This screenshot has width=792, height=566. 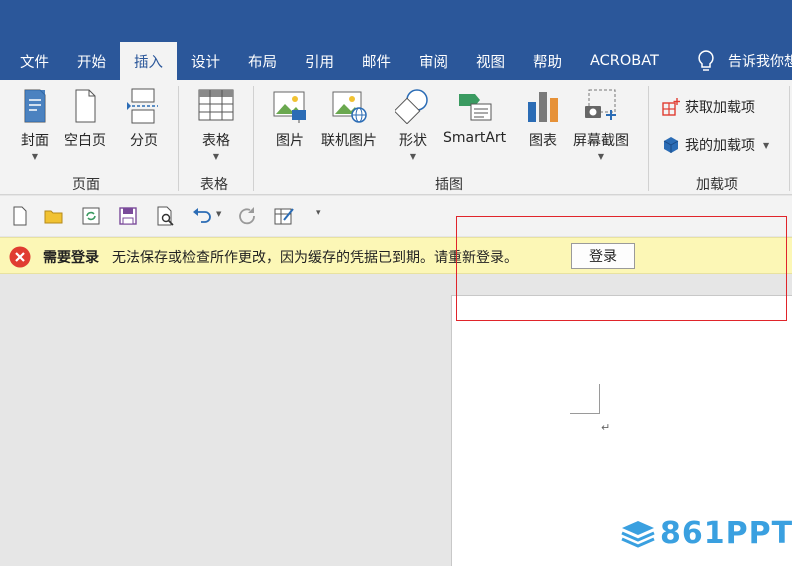 What do you see at coordinates (318, 213) in the screenshot?
I see `customize-toolbar-icon: ▾` at bounding box center [318, 213].